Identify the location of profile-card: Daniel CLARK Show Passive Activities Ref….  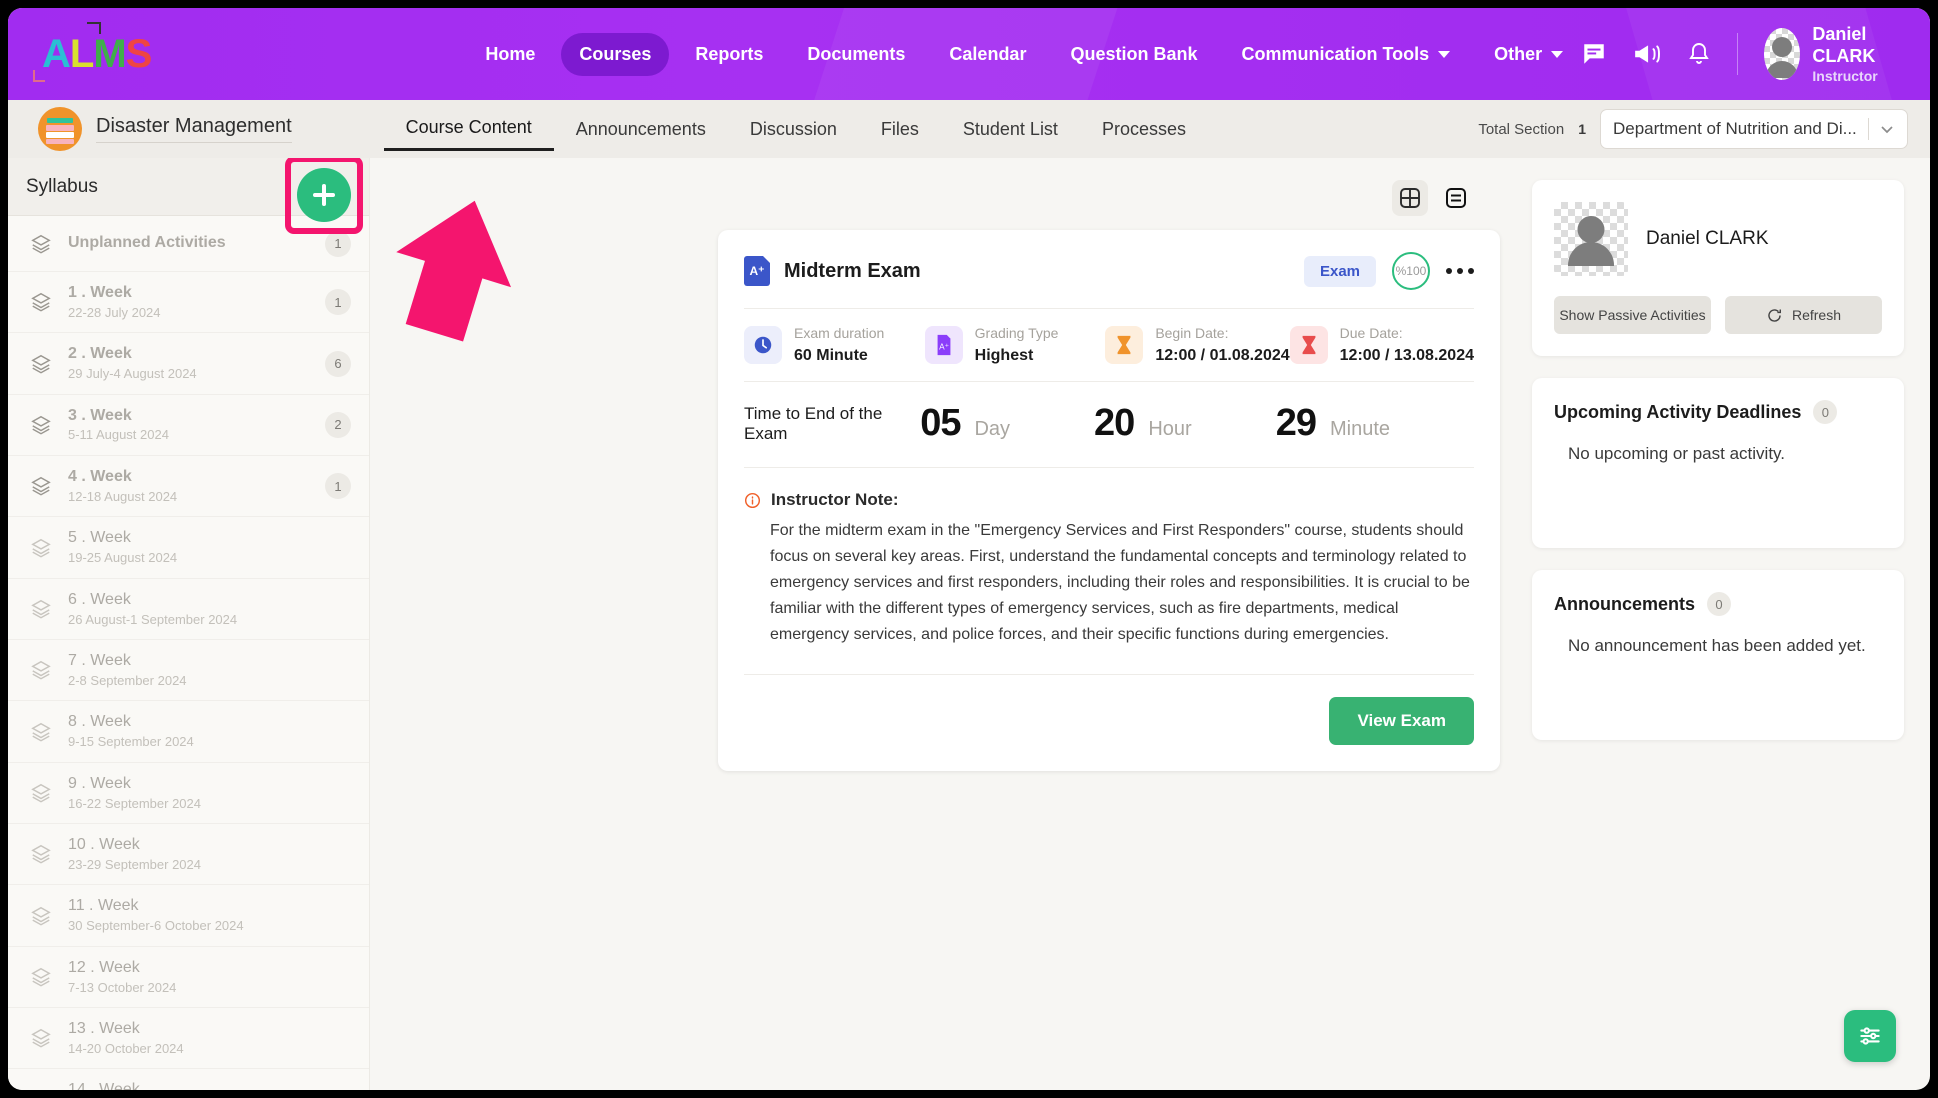
(1718, 268).